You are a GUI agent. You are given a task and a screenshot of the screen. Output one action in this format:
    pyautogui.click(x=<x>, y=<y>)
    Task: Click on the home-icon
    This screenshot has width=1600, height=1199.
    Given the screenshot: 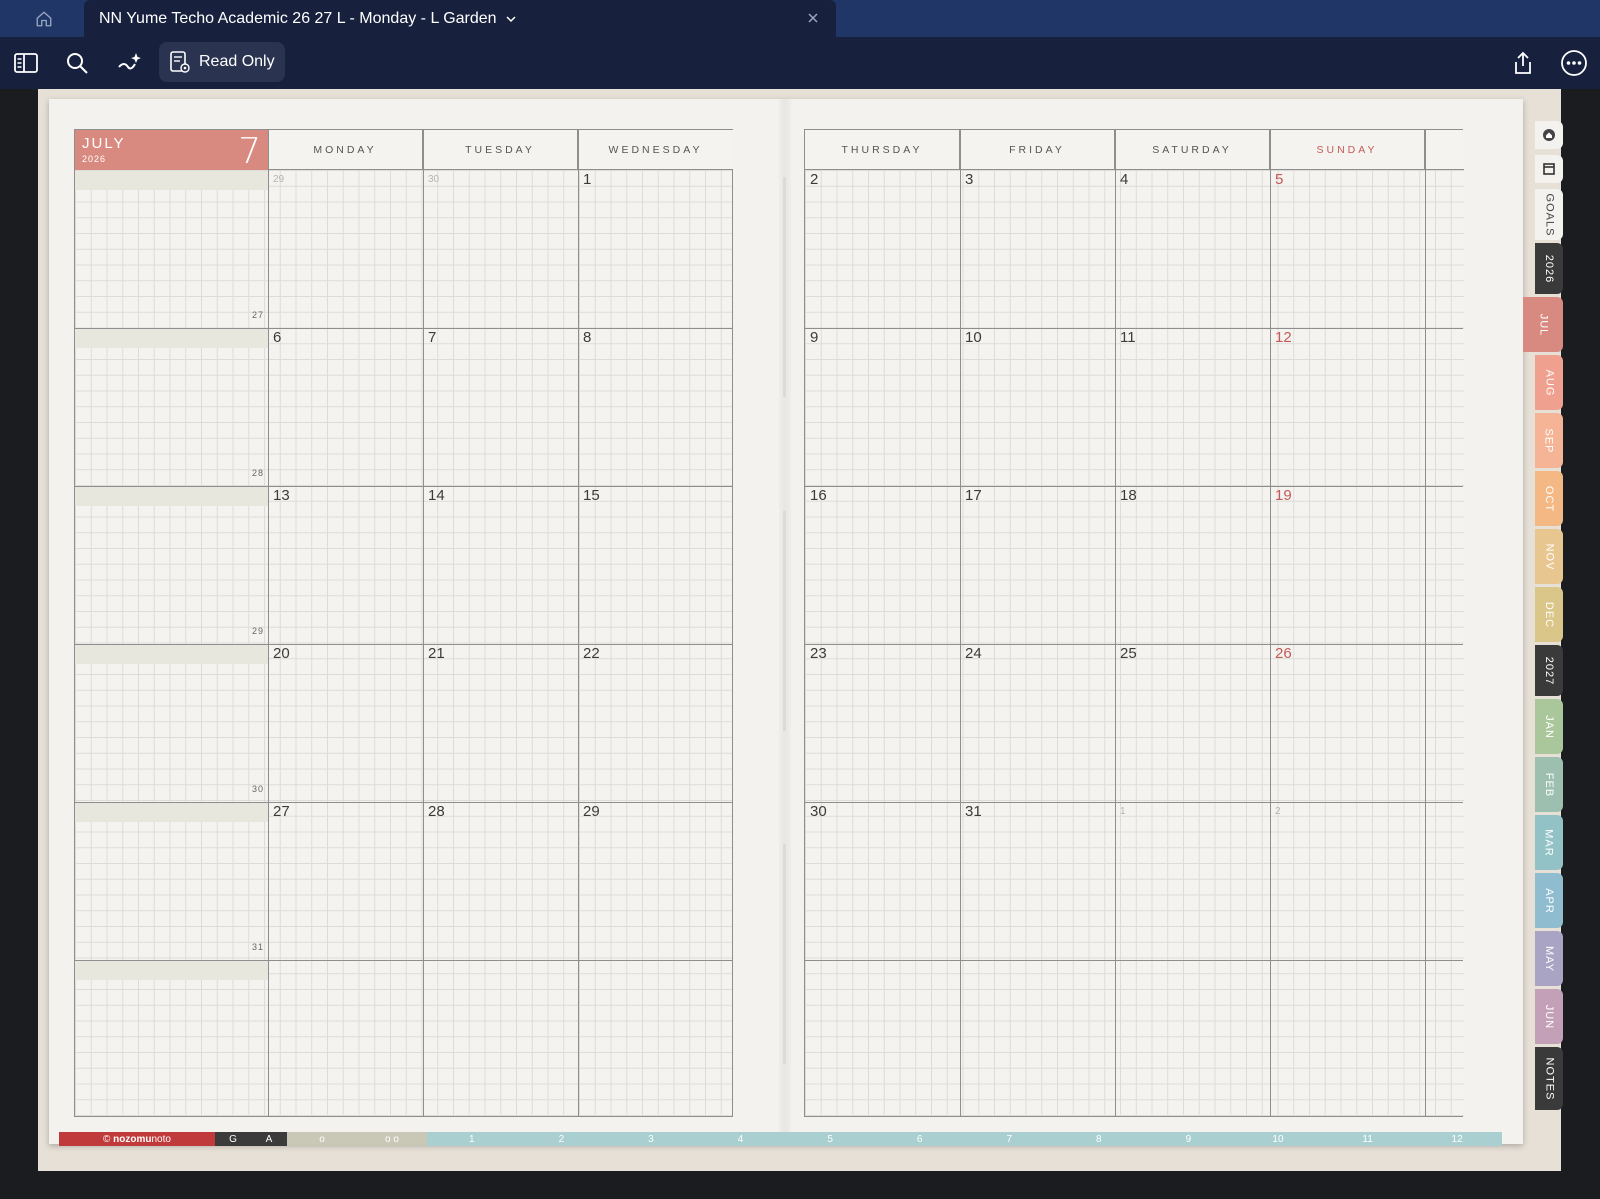 What is the action you would take?
    pyautogui.click(x=44, y=19)
    